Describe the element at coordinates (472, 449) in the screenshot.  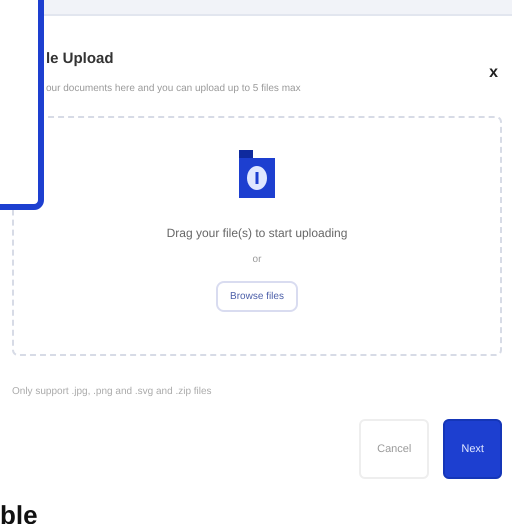
I see `next-button: Next` at that location.